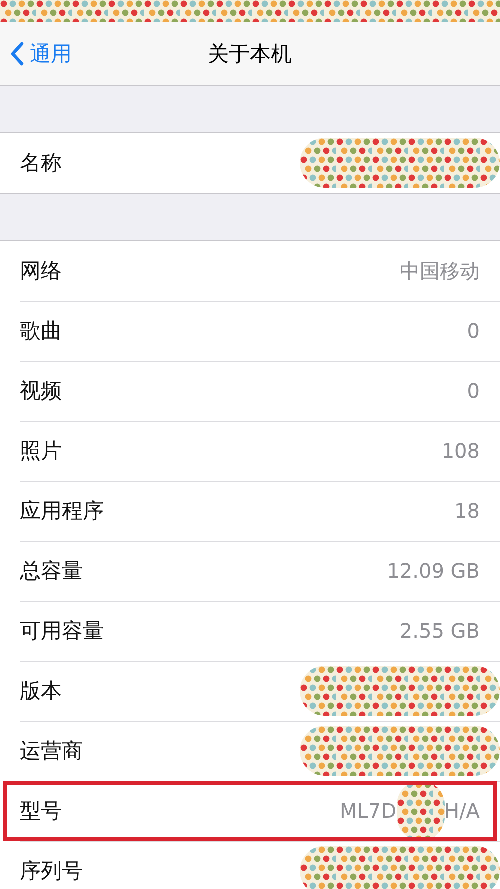  What do you see at coordinates (461, 451) in the screenshot?
I see `row-value: 108` at bounding box center [461, 451].